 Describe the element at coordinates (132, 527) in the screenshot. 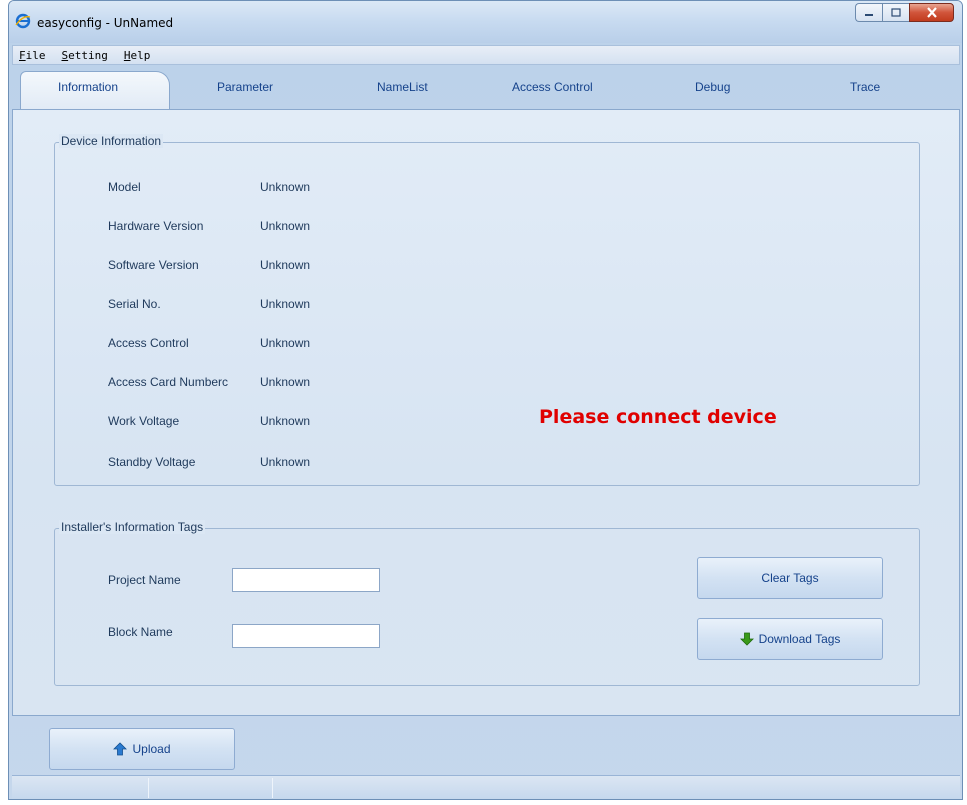

I see `installer-information-title: Installer's Information Tags` at that location.